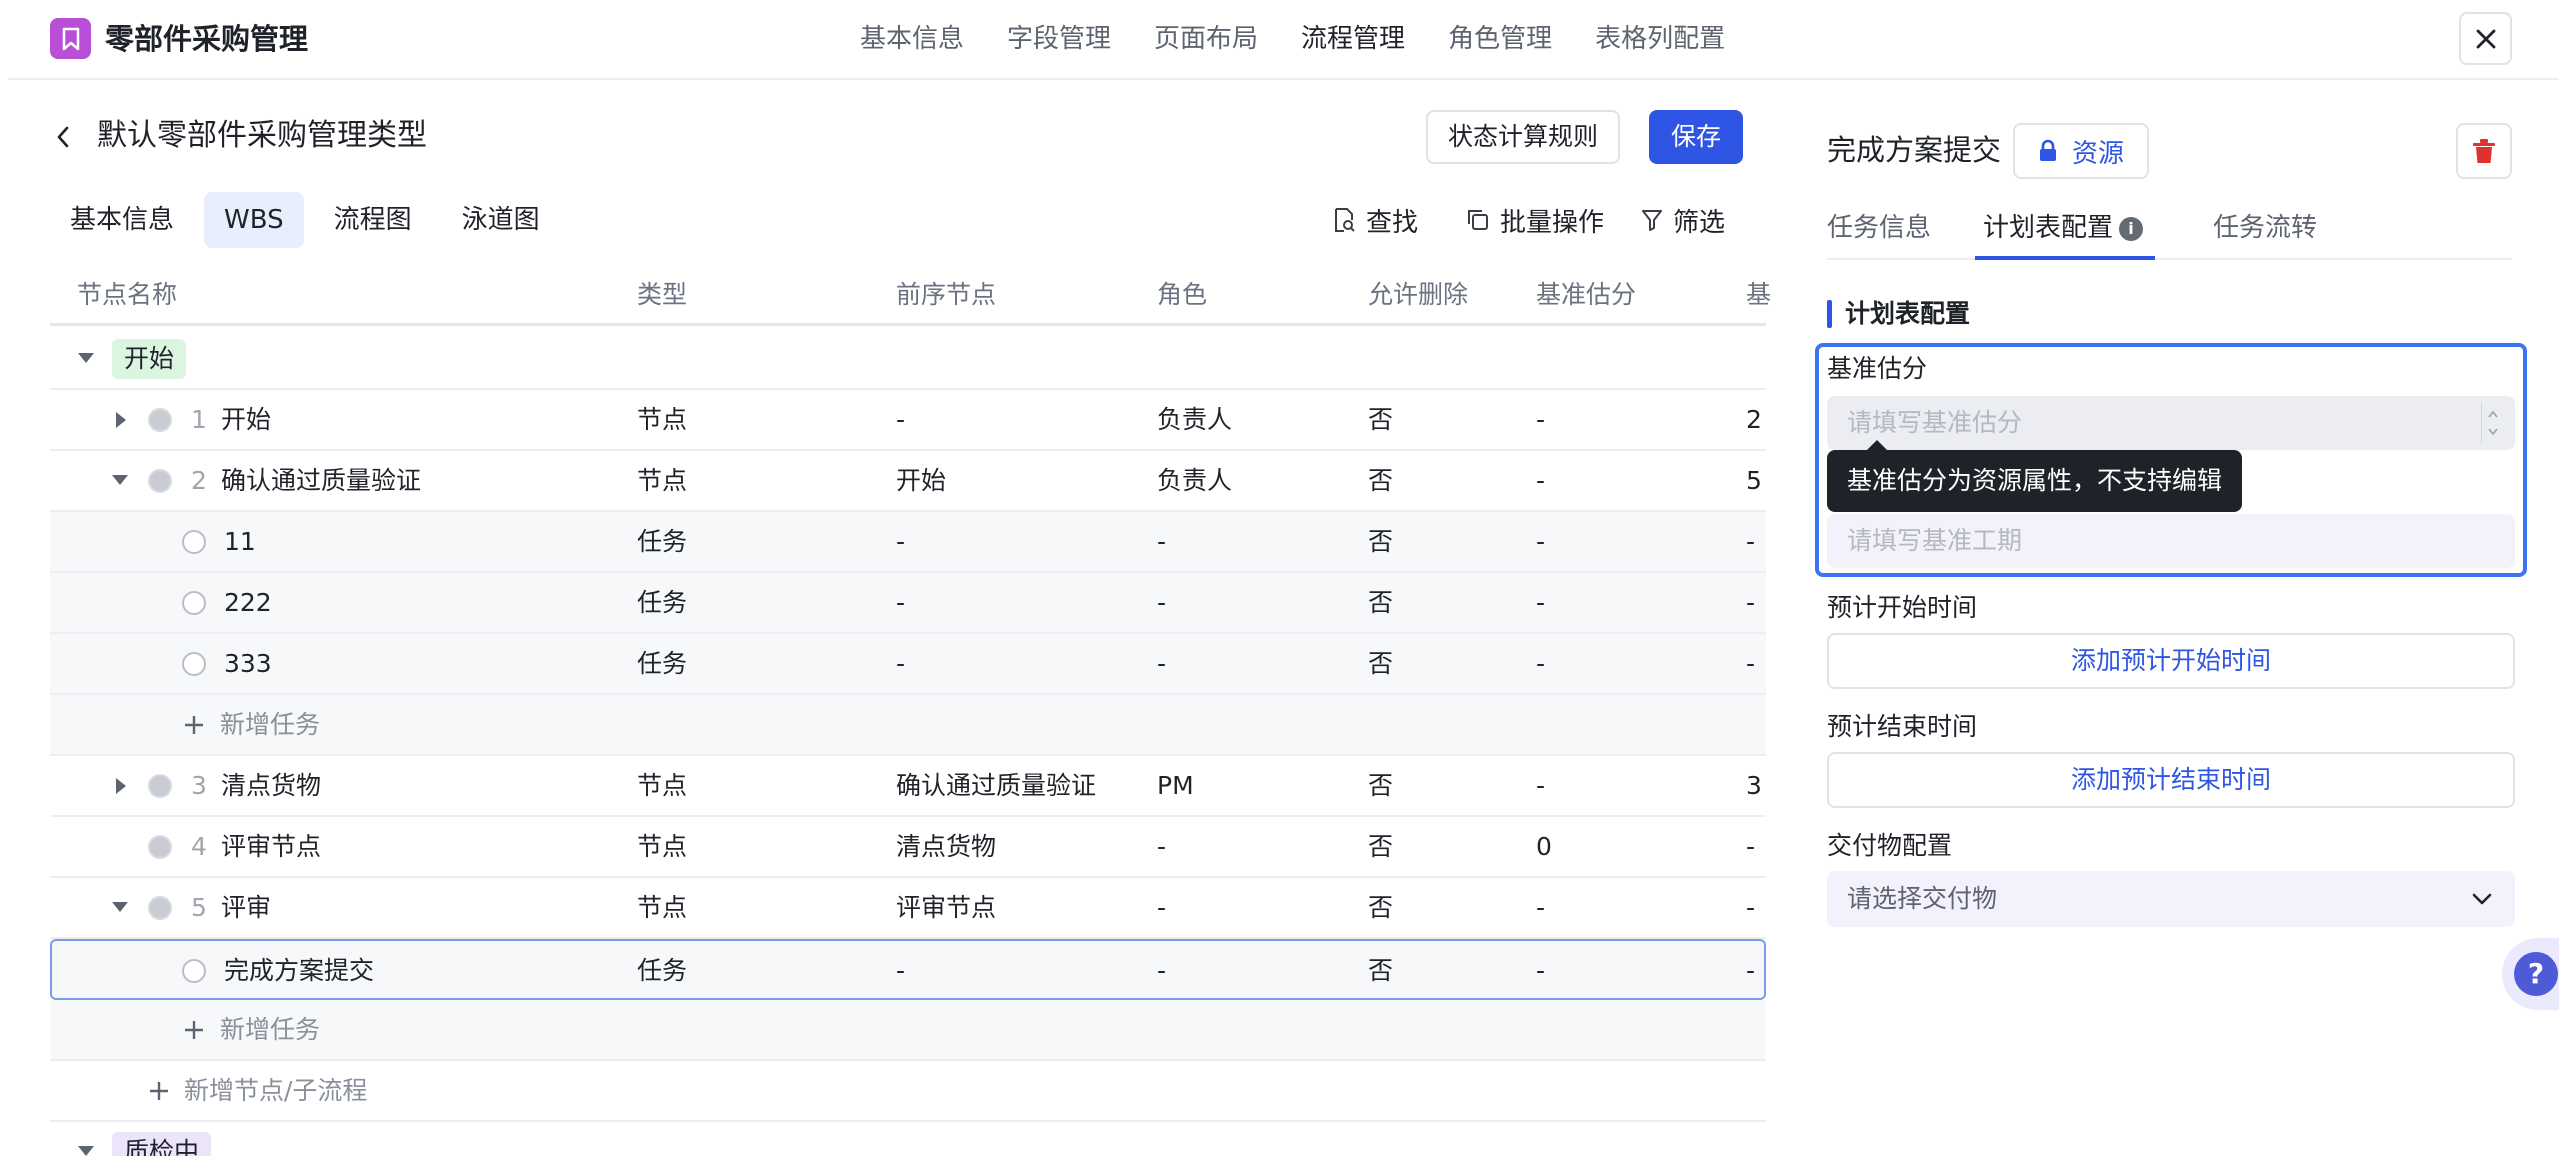  I want to click on tab-swimlane: 泳道图, so click(501, 220).